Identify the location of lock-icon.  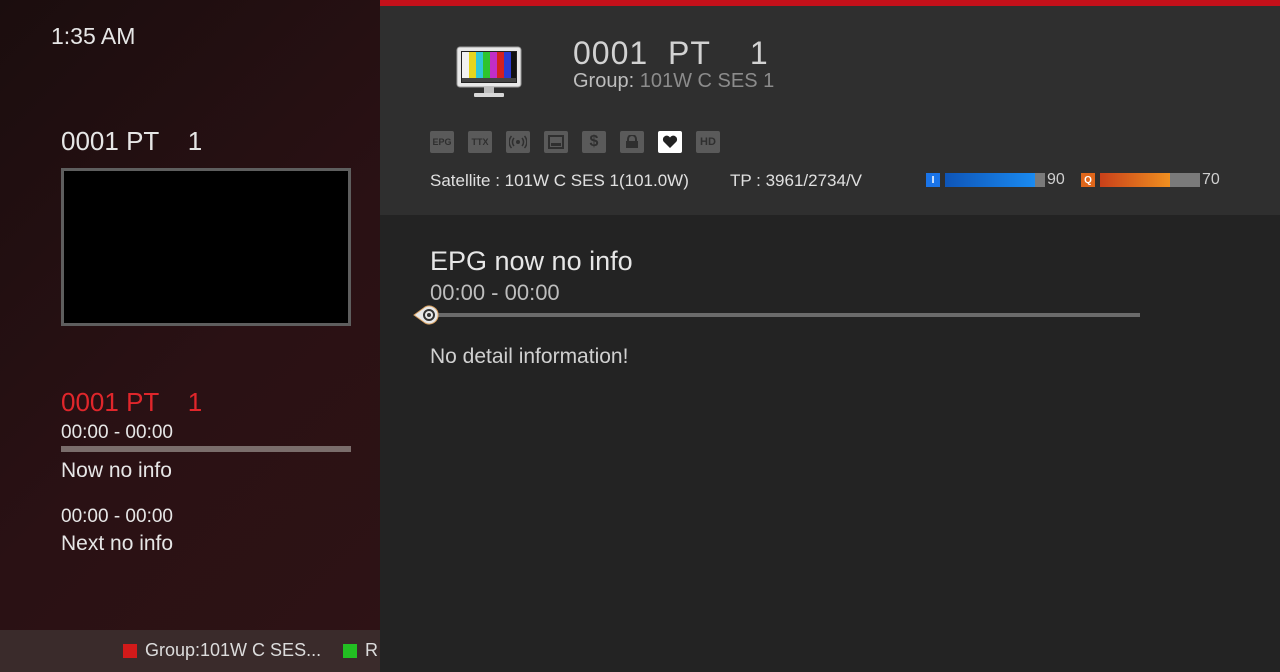
(632, 142).